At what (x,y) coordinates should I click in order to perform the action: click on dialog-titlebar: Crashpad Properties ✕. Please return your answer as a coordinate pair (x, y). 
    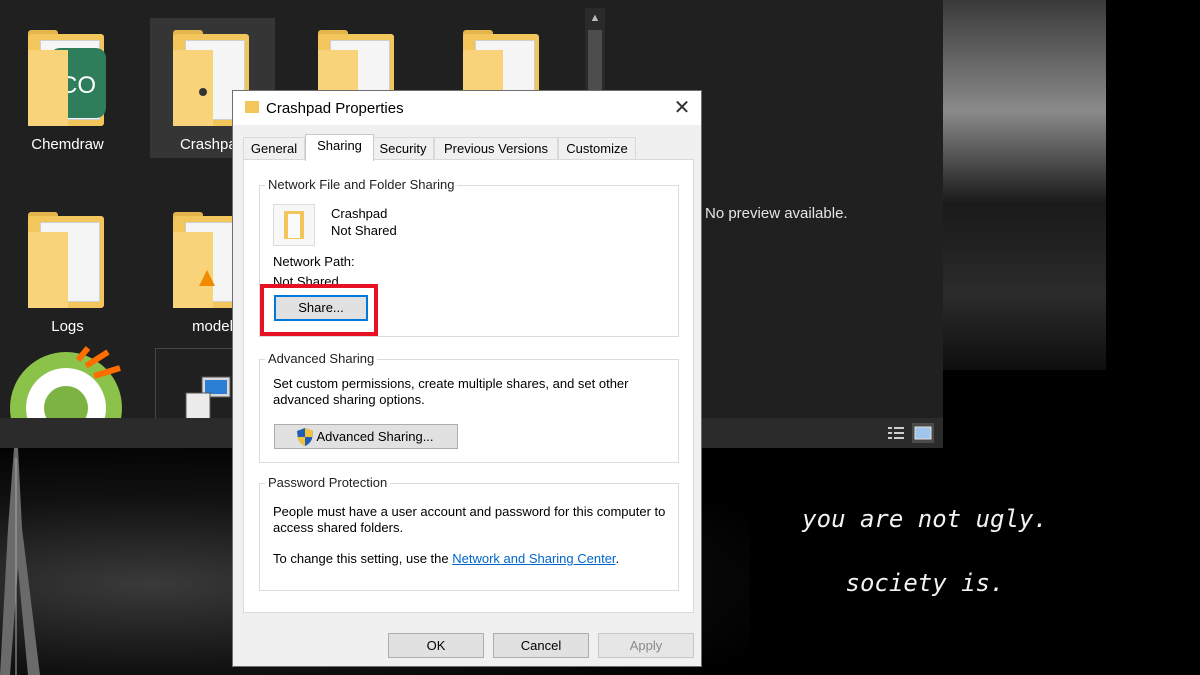
    Looking at the image, I should click on (467, 108).